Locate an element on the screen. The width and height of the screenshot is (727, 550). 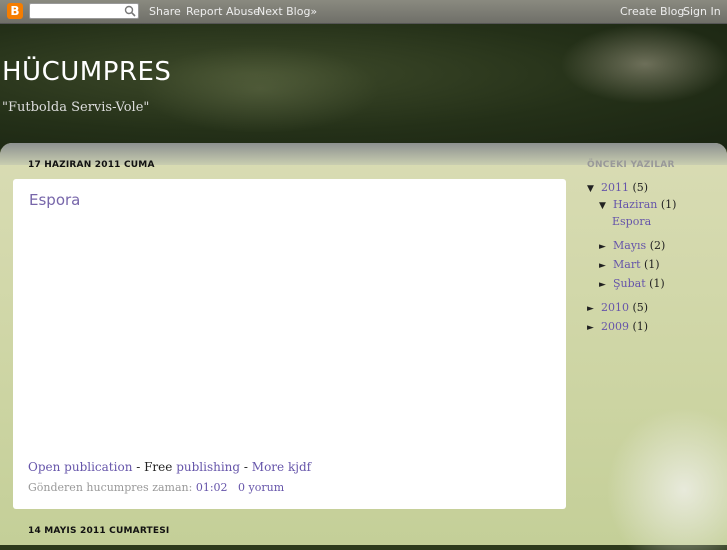
archive-month-mart: ► Mart (1) is located at coordinates (629, 264).